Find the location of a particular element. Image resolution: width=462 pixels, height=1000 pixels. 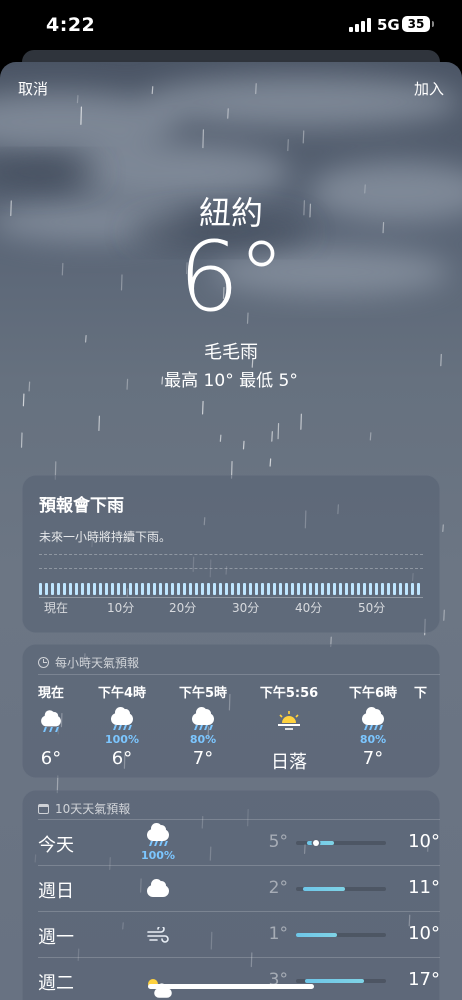

cloud-rain-icon is located at coordinates (51, 720).